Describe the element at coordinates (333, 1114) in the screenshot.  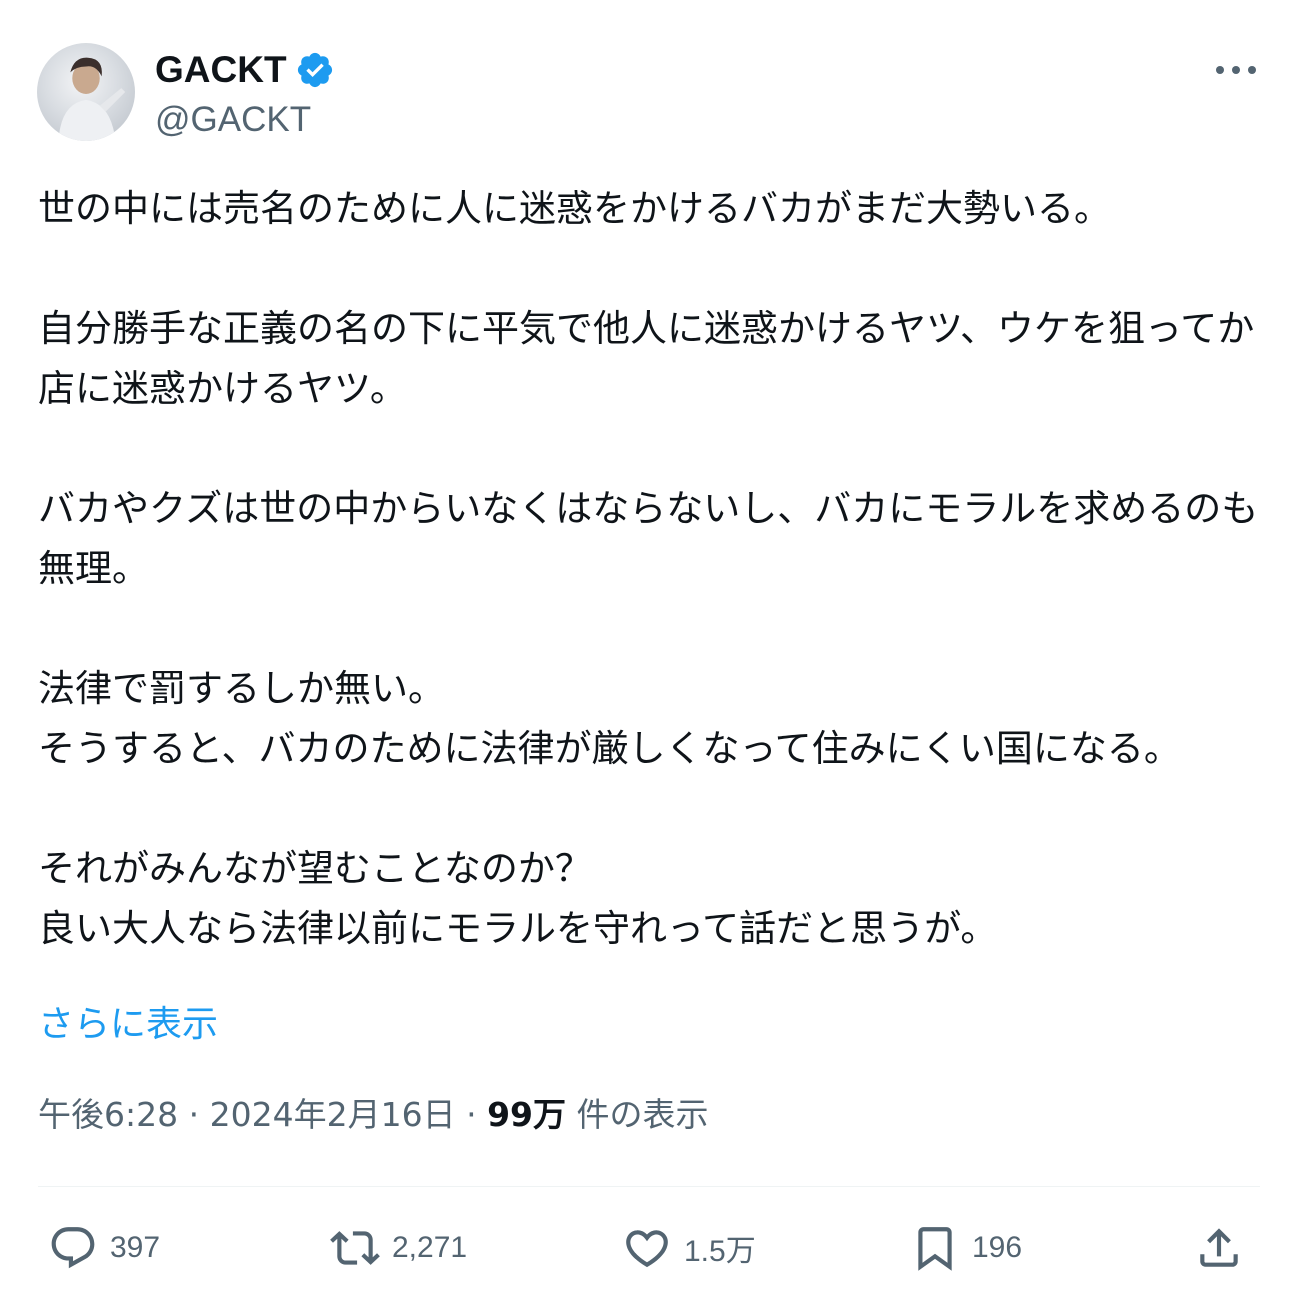
I see `tweet-date: 2024年2月16日` at that location.